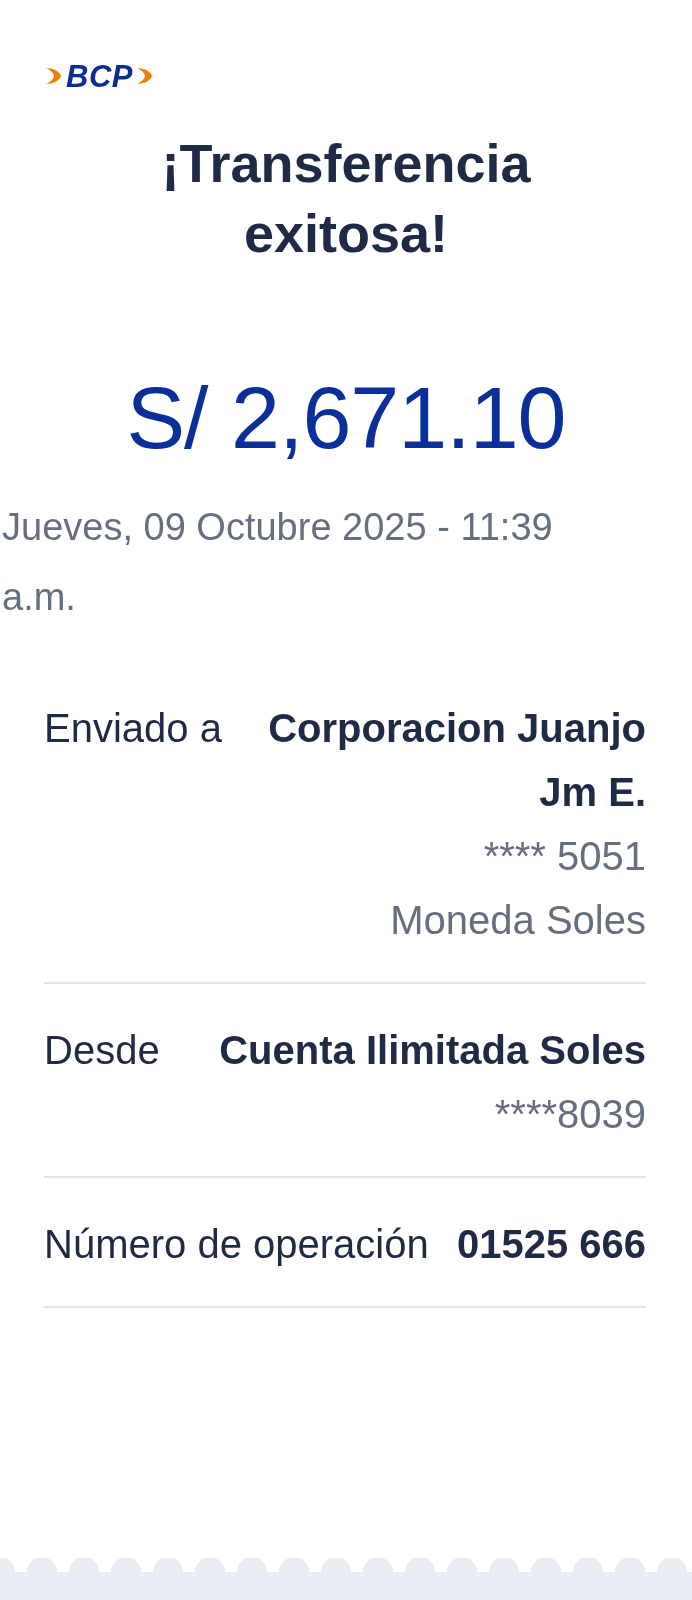  Describe the element at coordinates (236, 1244) in the screenshot. I see `detail-label: Número de operación` at that location.